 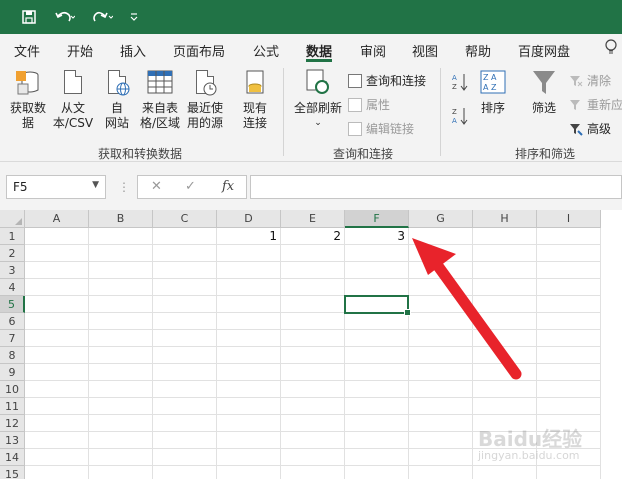 What do you see at coordinates (505, 321) in the screenshot?
I see `cell-h6` at bounding box center [505, 321].